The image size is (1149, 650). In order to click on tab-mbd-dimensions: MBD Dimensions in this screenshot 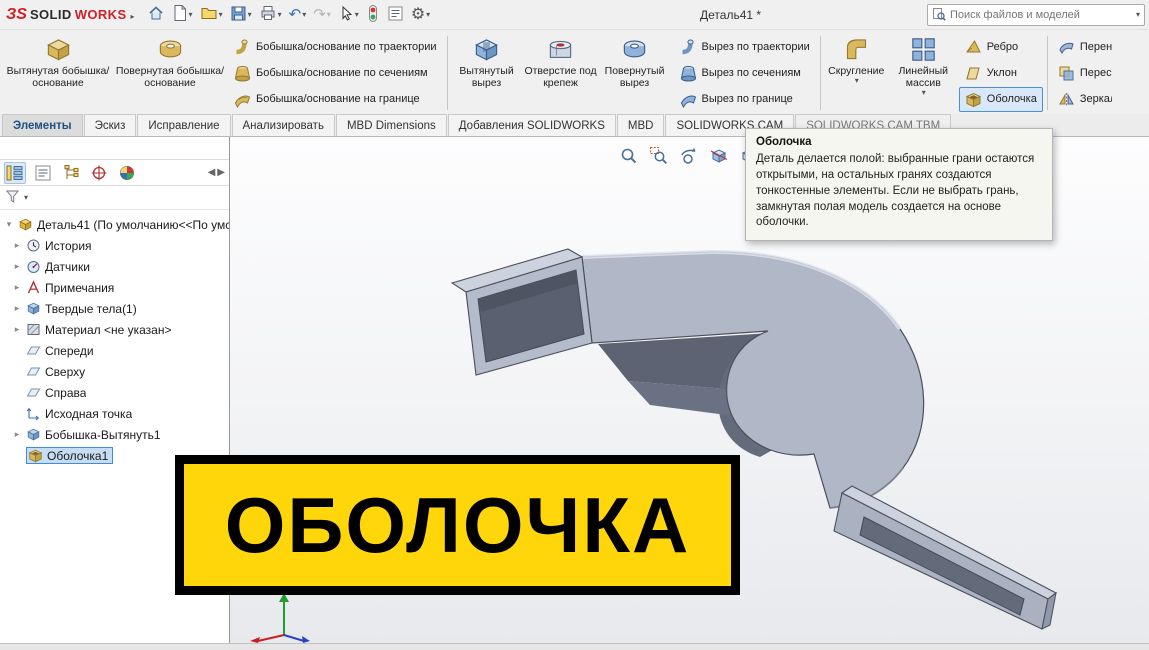, I will do `click(391, 125)`.